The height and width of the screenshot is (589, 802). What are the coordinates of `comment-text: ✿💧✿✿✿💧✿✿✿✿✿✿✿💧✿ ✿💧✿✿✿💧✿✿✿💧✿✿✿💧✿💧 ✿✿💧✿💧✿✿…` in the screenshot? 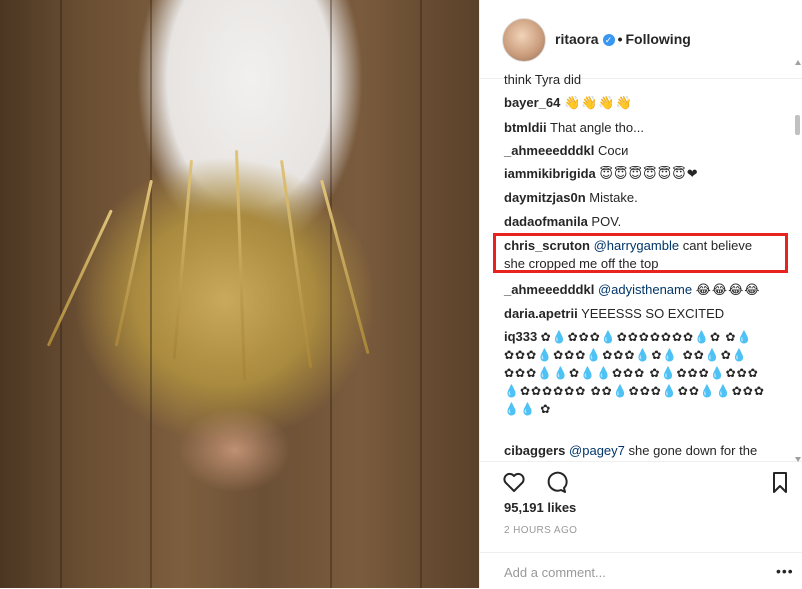 It's located at (634, 373).